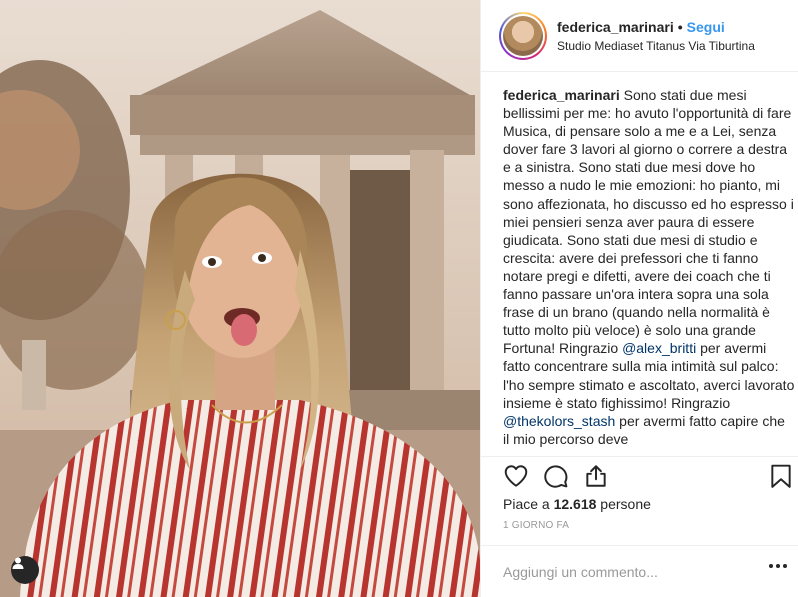 This screenshot has height=597, width=798. What do you see at coordinates (656, 46) in the screenshot?
I see `location-link: Studio Mediaset Titanus Via Tiburtina` at bounding box center [656, 46].